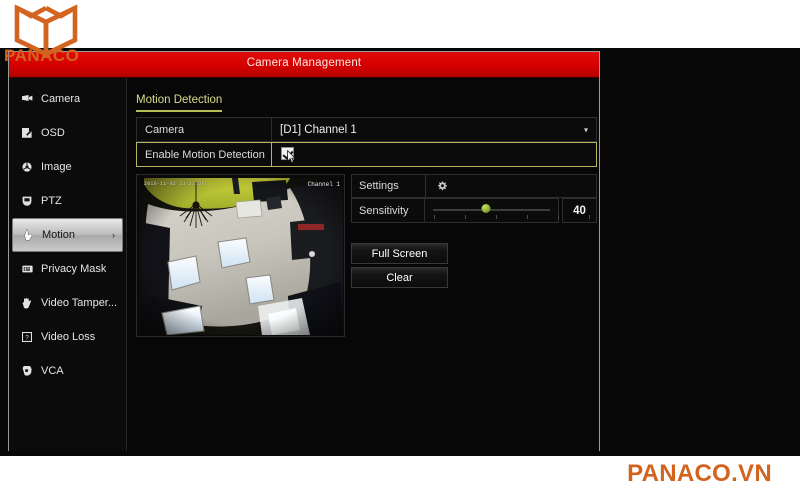  Describe the element at coordinates (474, 186) in the screenshot. I see `settings-row: Settings` at that location.